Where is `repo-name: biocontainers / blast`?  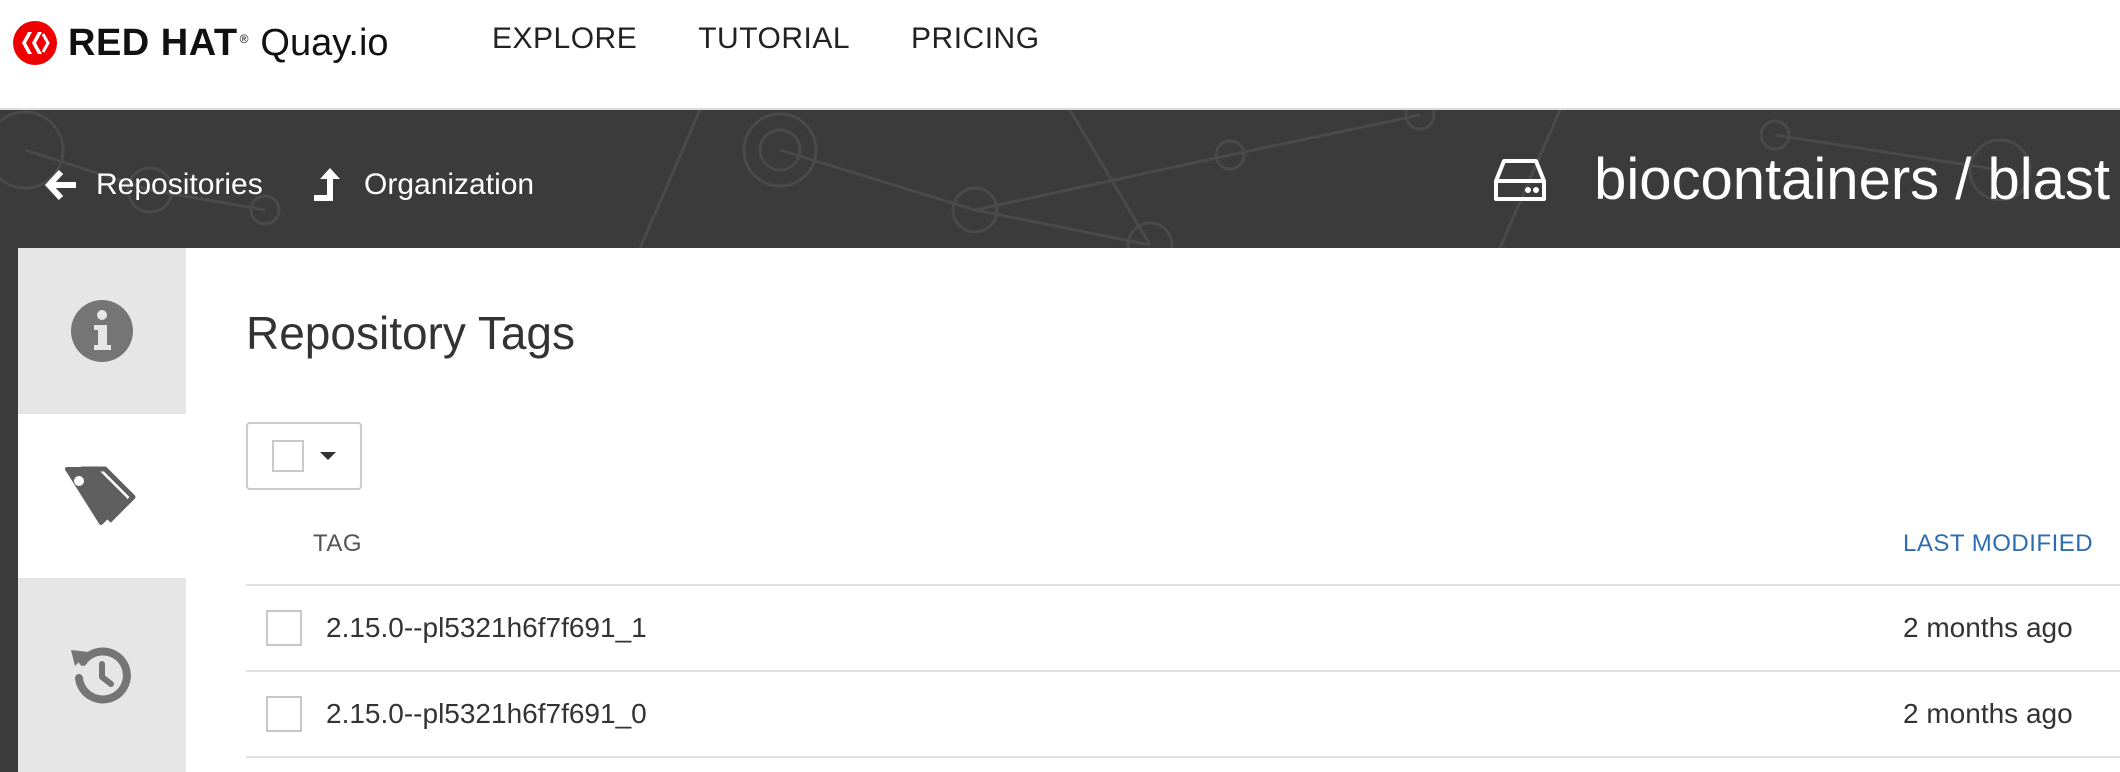
repo-name: biocontainers / blast is located at coordinates (1852, 179).